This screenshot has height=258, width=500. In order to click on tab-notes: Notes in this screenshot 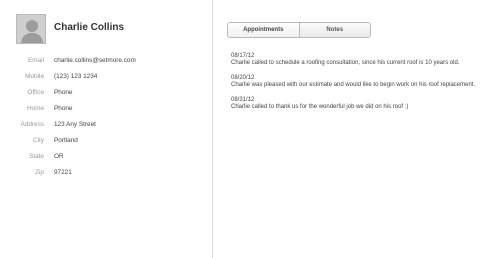, I will do `click(334, 30)`.